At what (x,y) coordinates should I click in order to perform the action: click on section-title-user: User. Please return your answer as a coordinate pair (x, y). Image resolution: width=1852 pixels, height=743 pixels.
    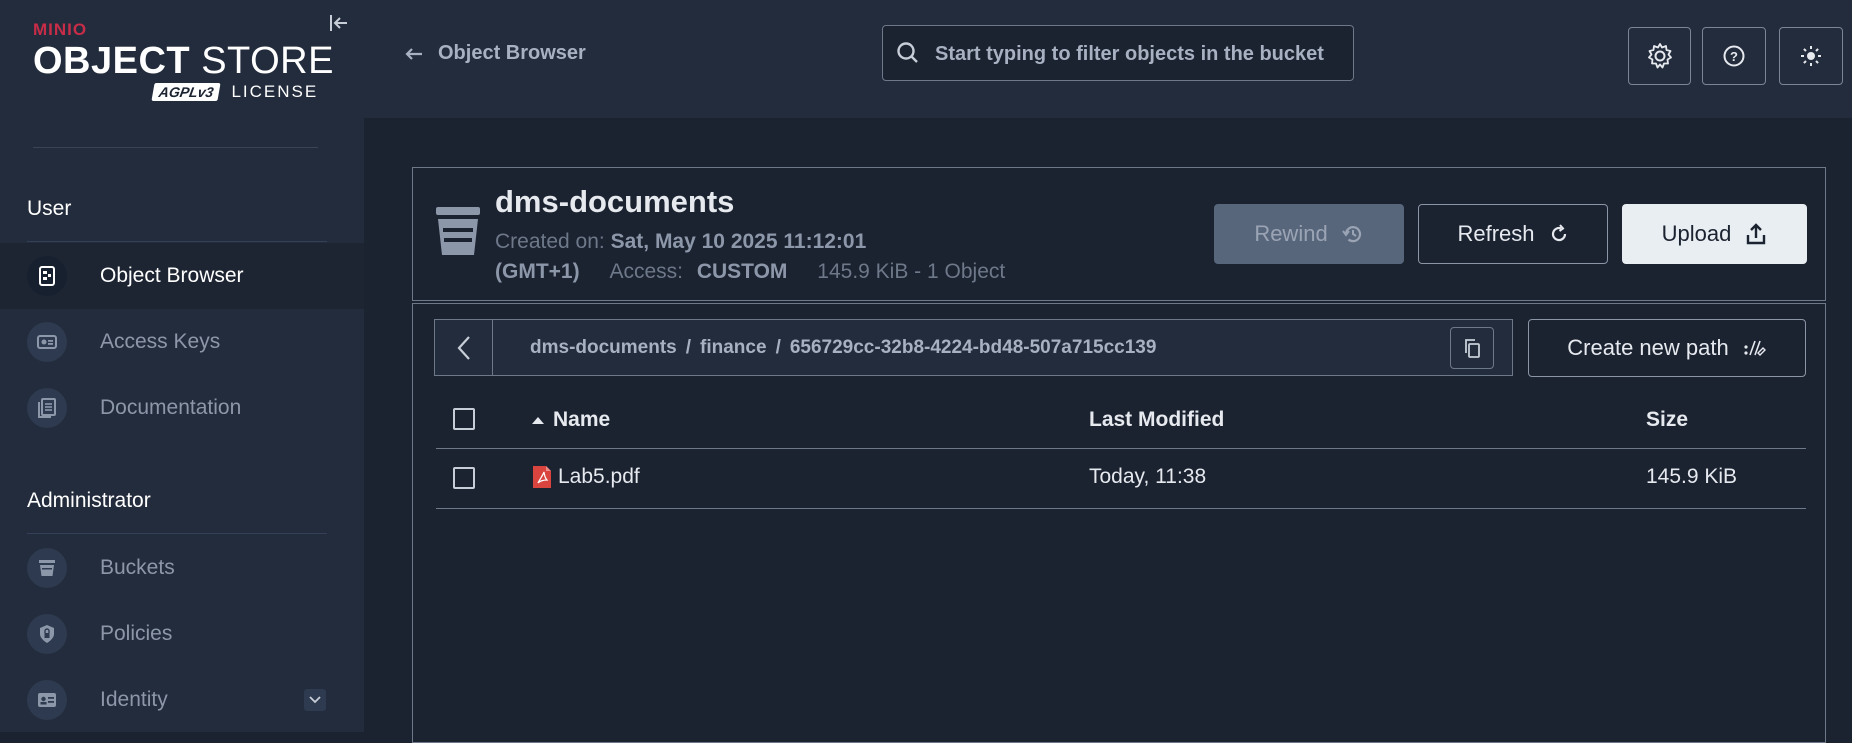
    Looking at the image, I should click on (49, 208).